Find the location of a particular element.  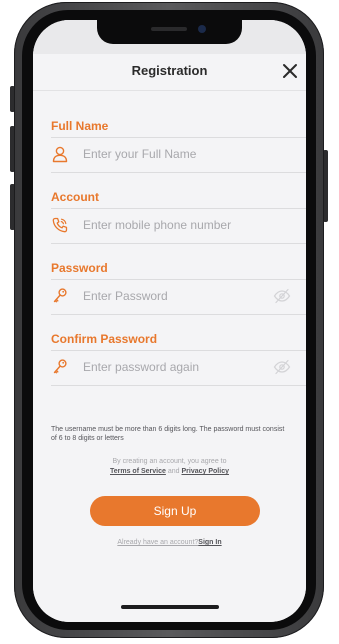

agreement-prefix: By creating an account, you agree to is located at coordinates (169, 461).